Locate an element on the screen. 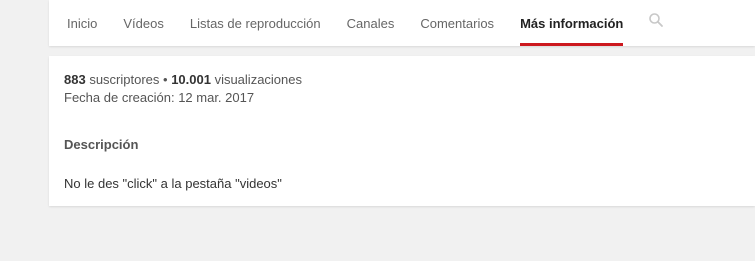  tab-videos: Vídeos is located at coordinates (143, 23).